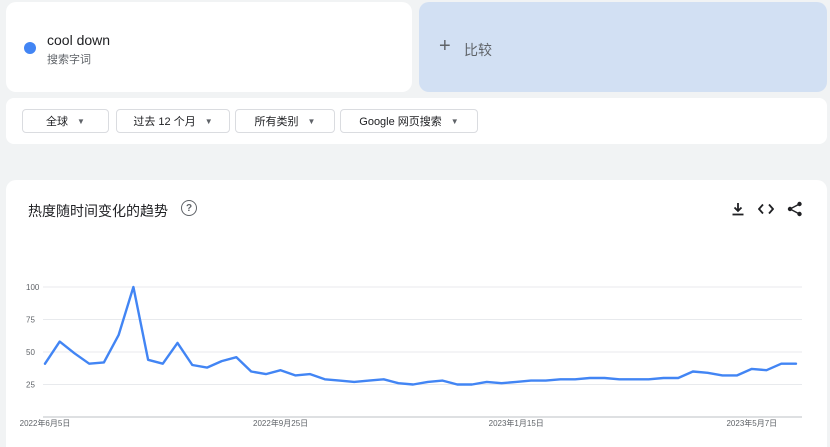 The width and height of the screenshot is (830, 447). I want to click on series-color-dot, so click(30, 48).